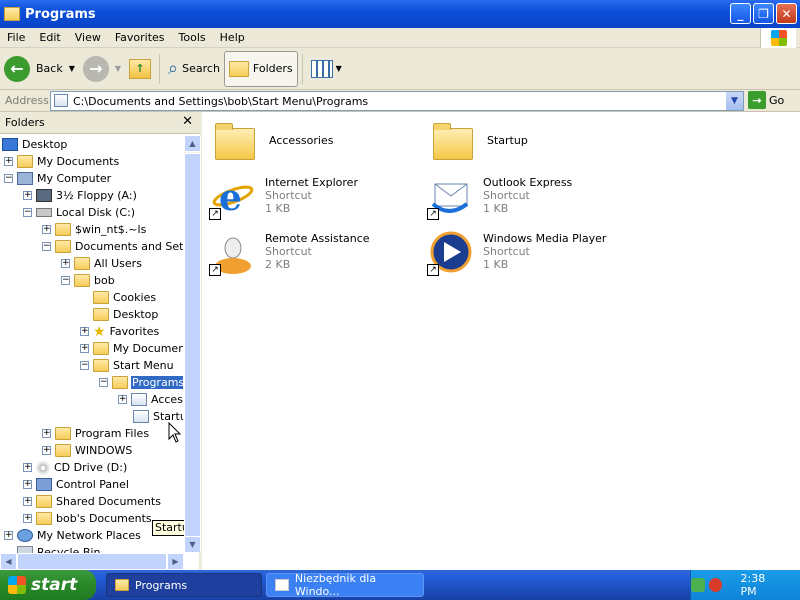  What do you see at coordinates (141, 382) in the screenshot?
I see `tree-item-programs: − Programs` at bounding box center [141, 382].